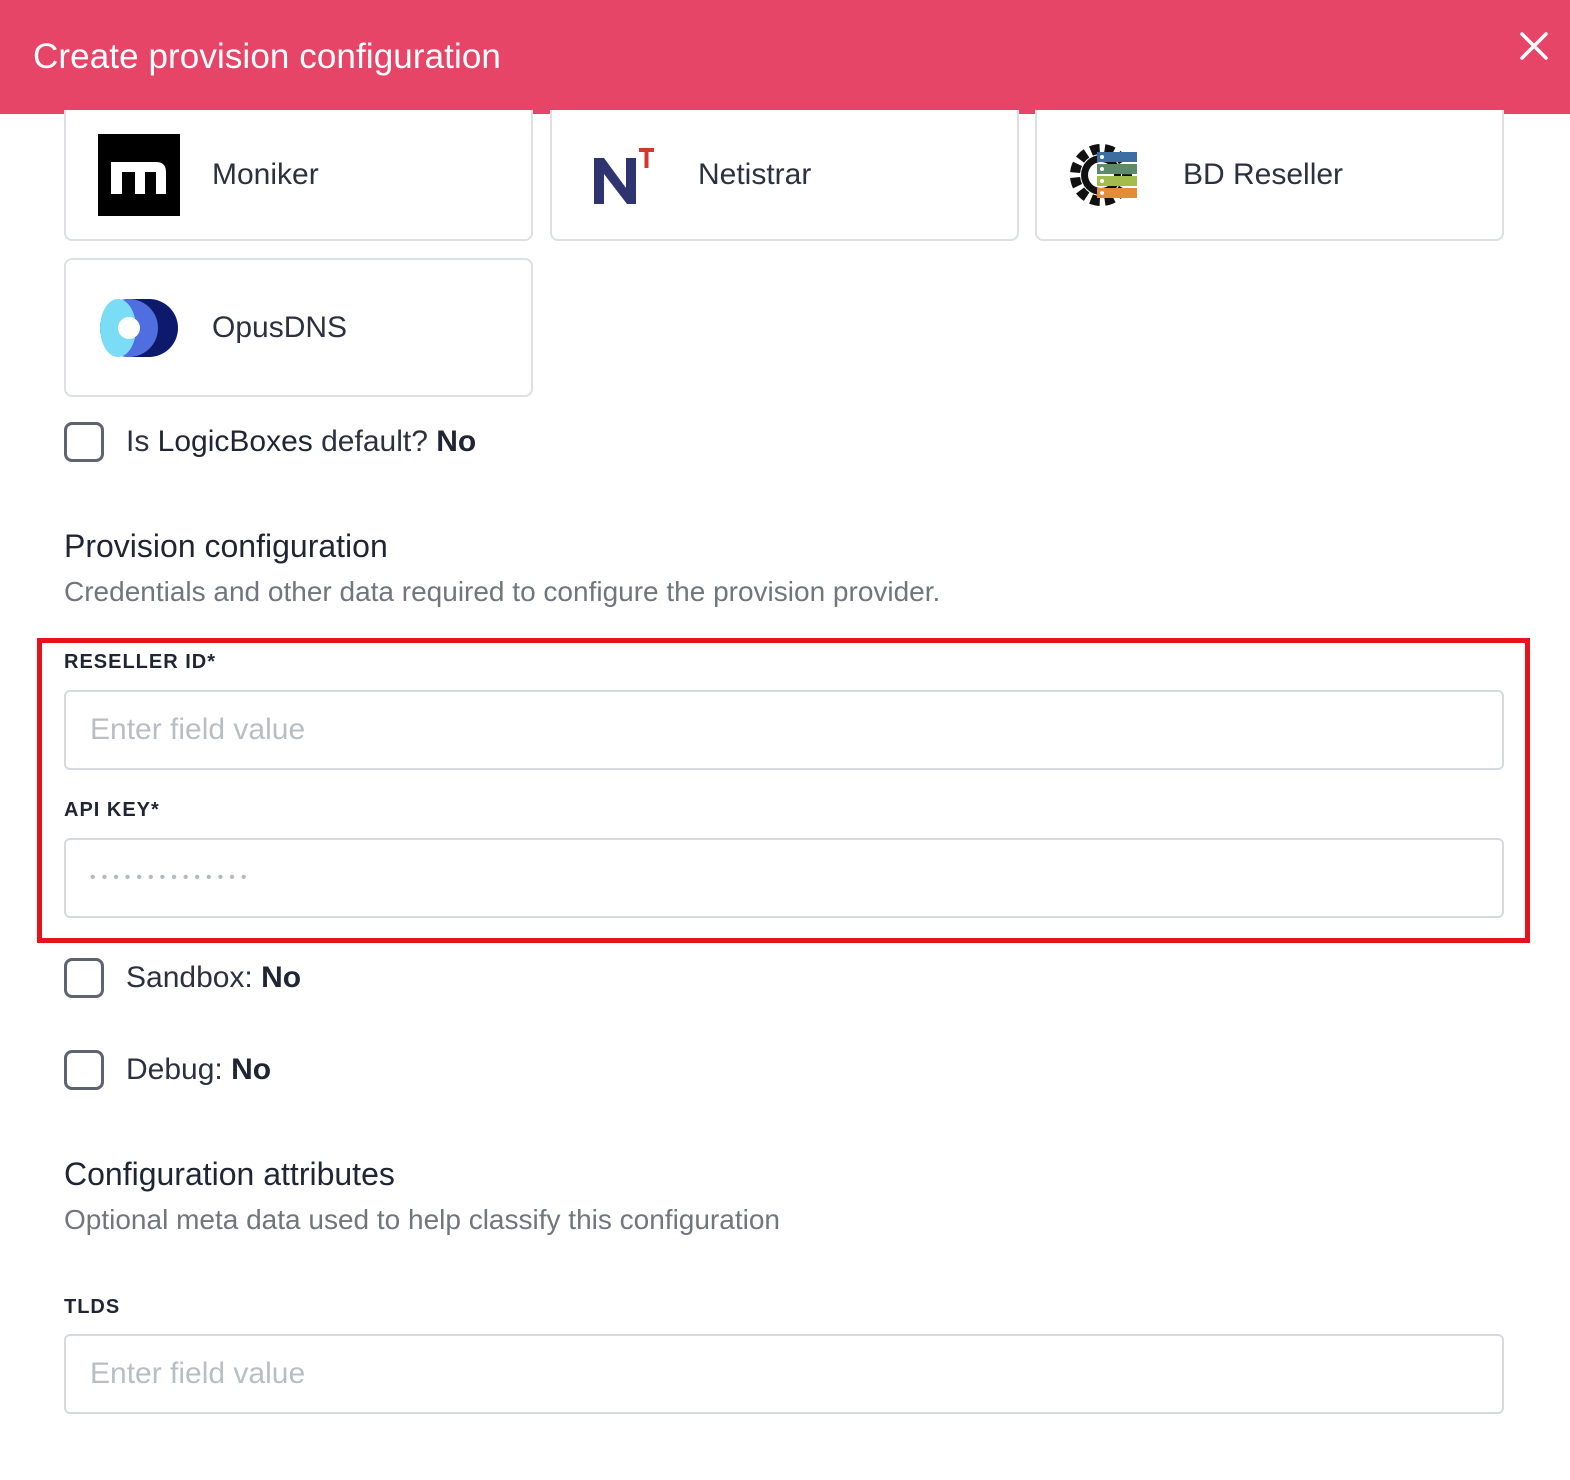 The width and height of the screenshot is (1570, 1480). I want to click on dialog-header: Create provision configuration, so click(785, 57).